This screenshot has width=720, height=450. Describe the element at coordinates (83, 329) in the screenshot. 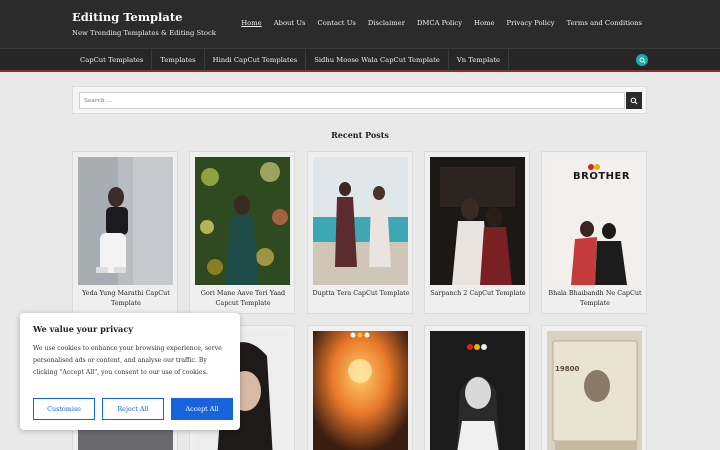

I see `cookie-title: We value your privacy` at that location.